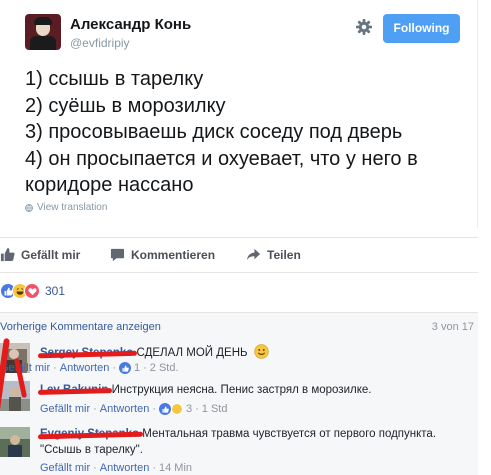 The height and width of the screenshot is (475, 491). What do you see at coordinates (189, 409) in the screenshot?
I see `comment-reaction-count: 3` at bounding box center [189, 409].